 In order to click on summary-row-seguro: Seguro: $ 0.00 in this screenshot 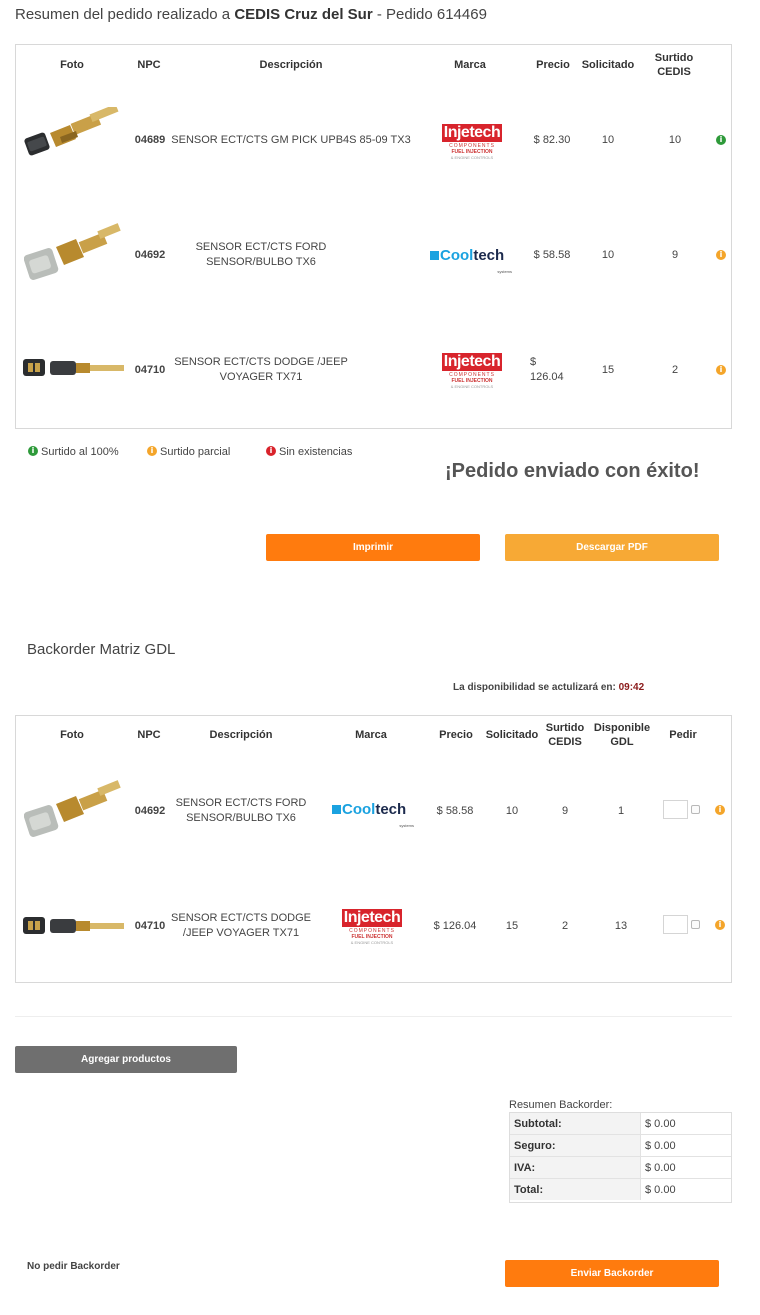, I will do `click(620, 1146)`.